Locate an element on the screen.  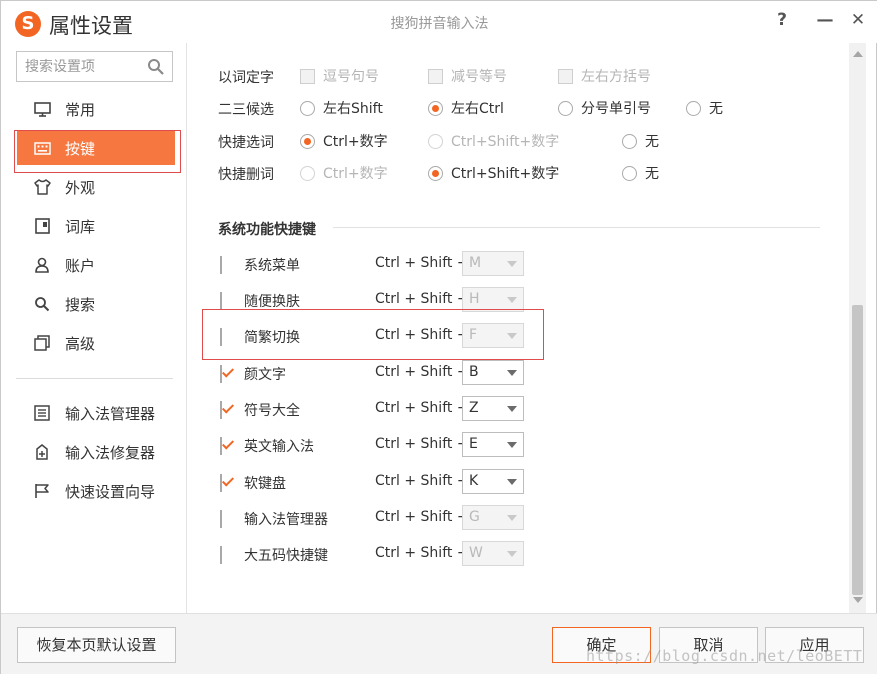
word-select-option-bracket: 左右方括号 is located at coordinates (604, 76).